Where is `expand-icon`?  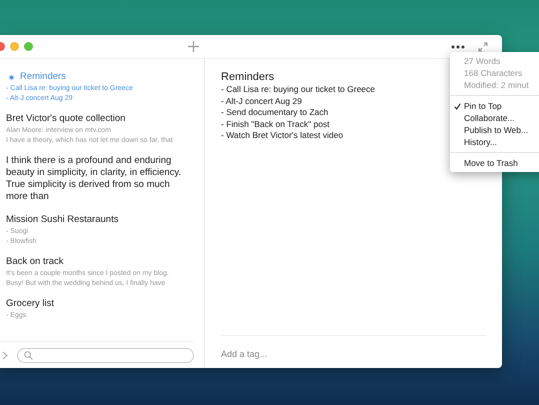
expand-icon is located at coordinates (483, 47).